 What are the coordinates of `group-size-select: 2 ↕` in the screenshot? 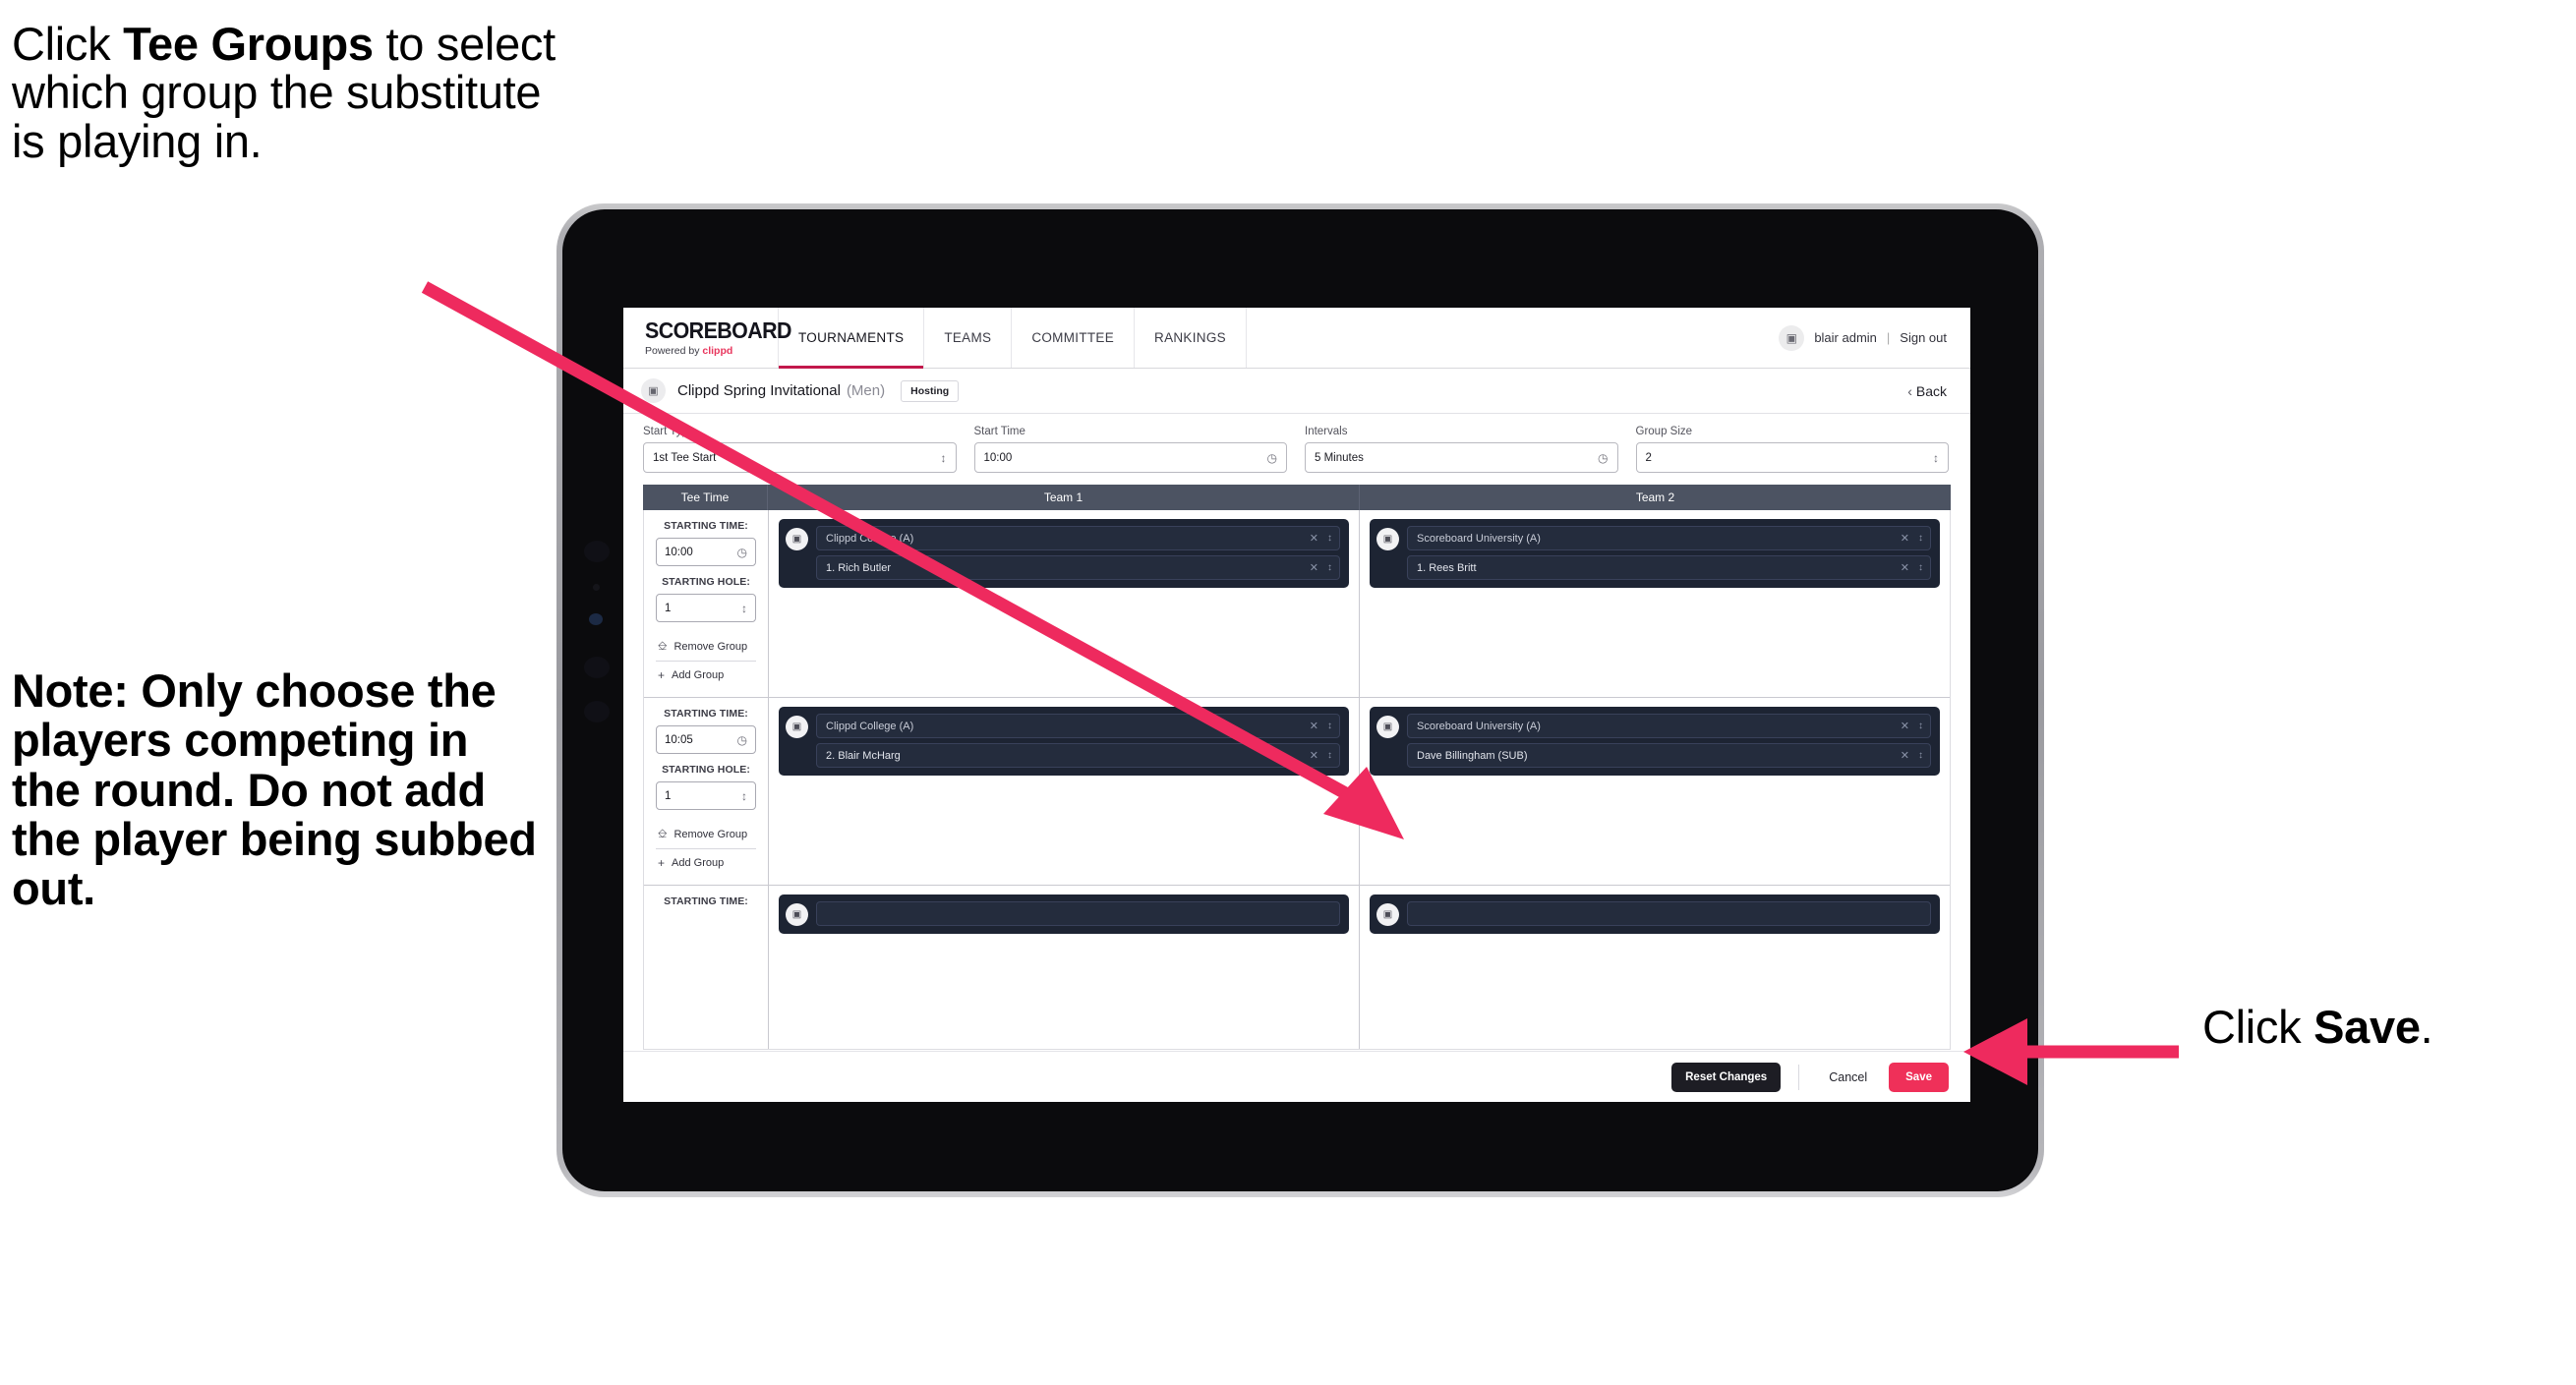 It's located at (1792, 457).